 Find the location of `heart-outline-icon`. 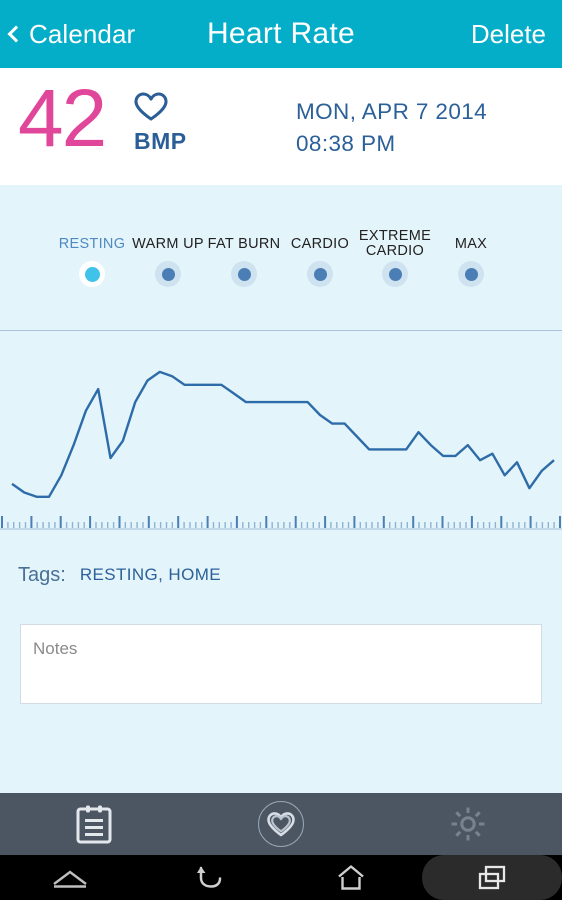

heart-outline-icon is located at coordinates (151, 106).